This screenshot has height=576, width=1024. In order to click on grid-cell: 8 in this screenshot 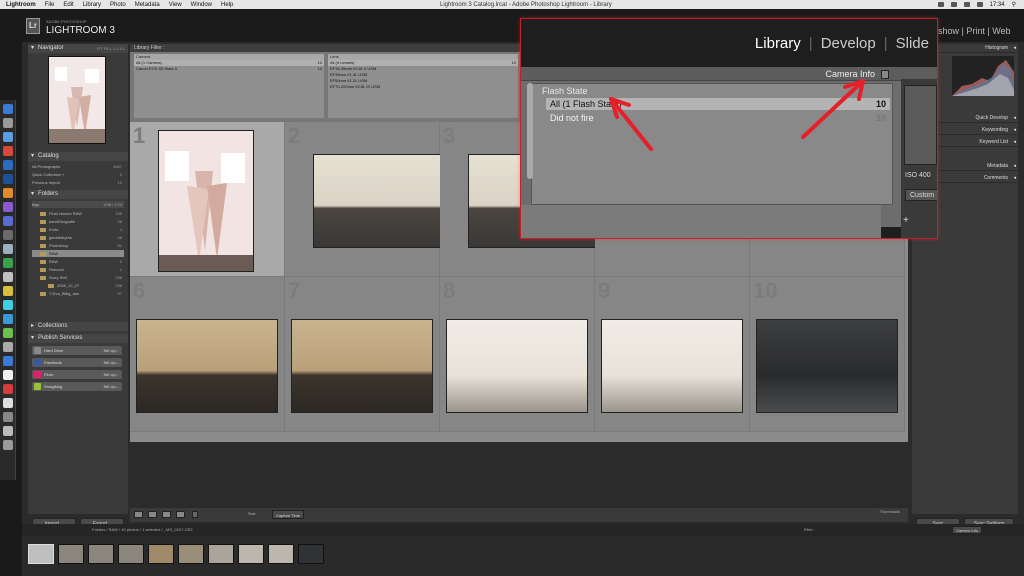, I will do `click(517, 354)`.